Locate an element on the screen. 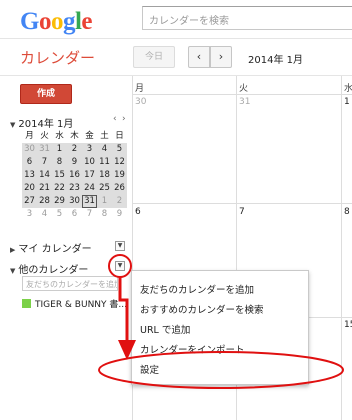  menu-item-add-friend: 友だちのカレンダーを追加 is located at coordinates (197, 289).